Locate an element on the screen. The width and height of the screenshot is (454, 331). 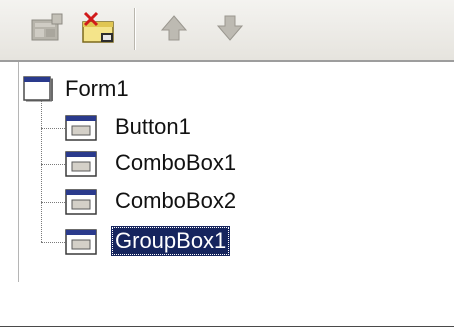
form-icon is located at coordinates (38, 89).